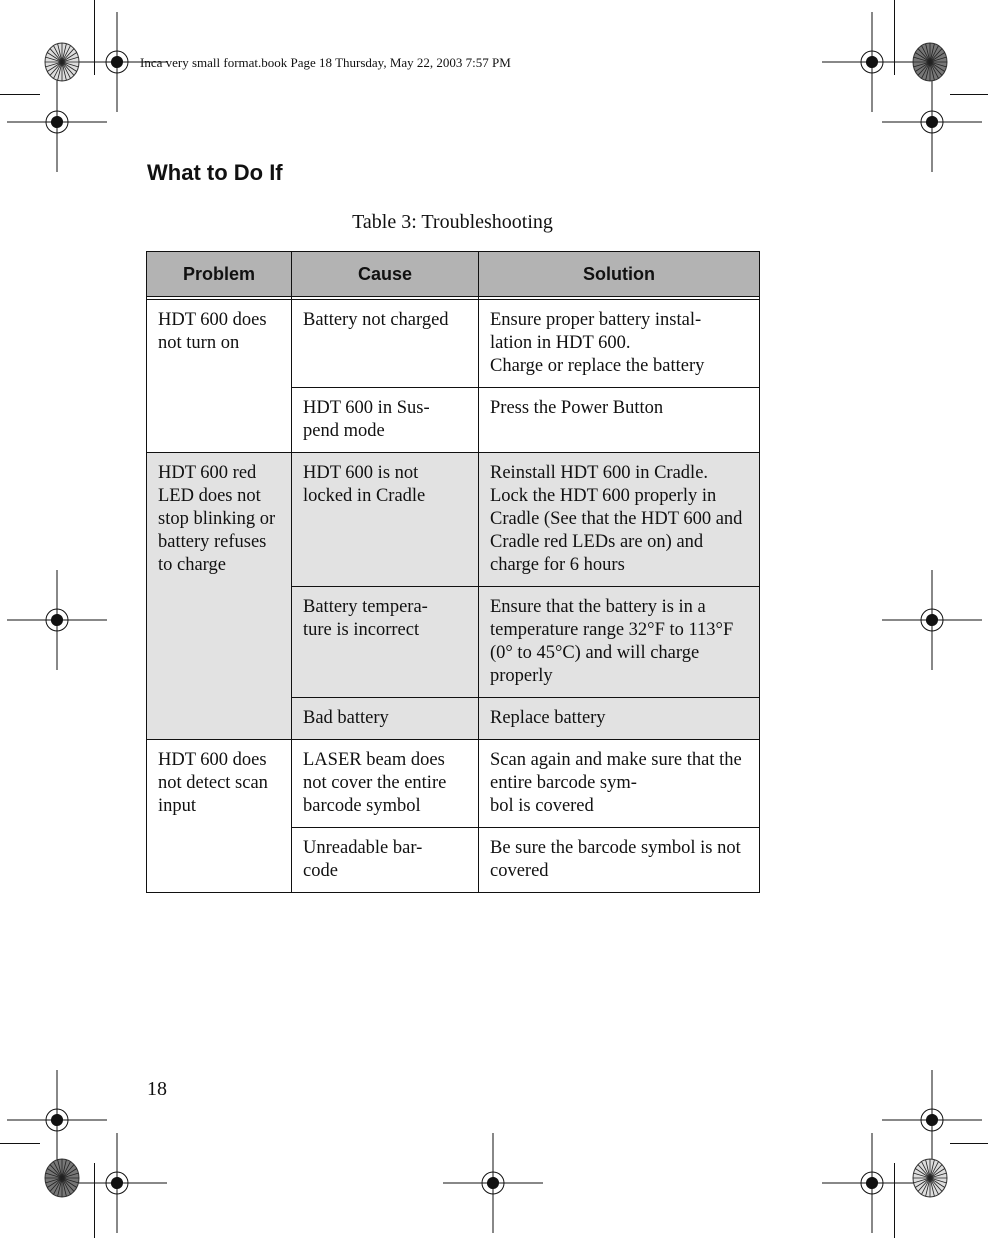  I want to click on solution-cell: Replace battery, so click(619, 718).